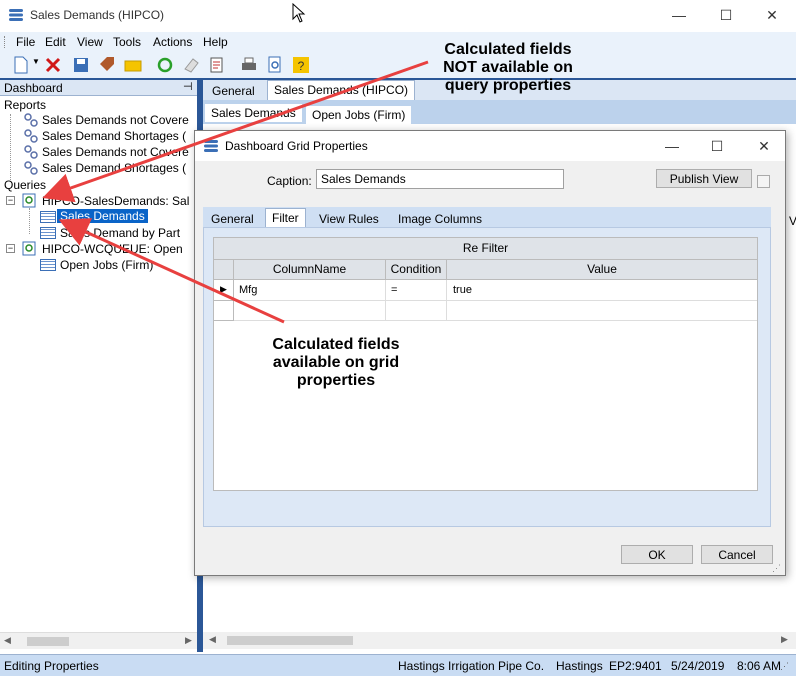 The image size is (796, 676). What do you see at coordinates (188, 86) in the screenshot?
I see `pin-icon: ⊣` at bounding box center [188, 86].